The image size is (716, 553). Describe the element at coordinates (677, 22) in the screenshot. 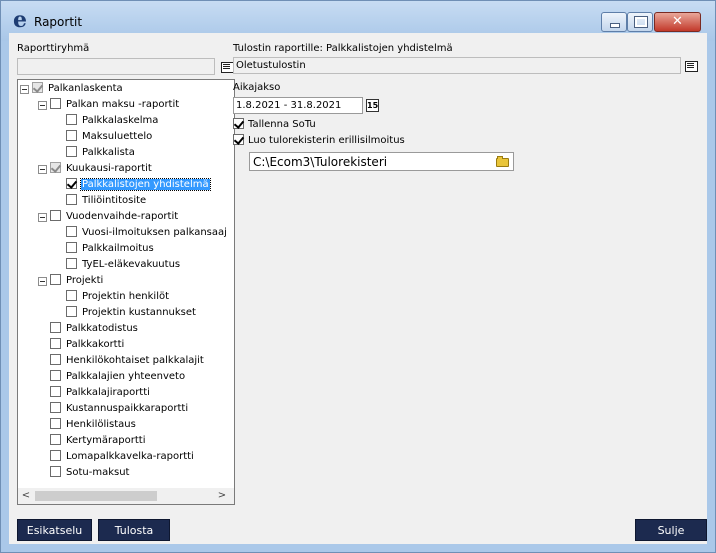

I see `close-window-button: ✕` at that location.